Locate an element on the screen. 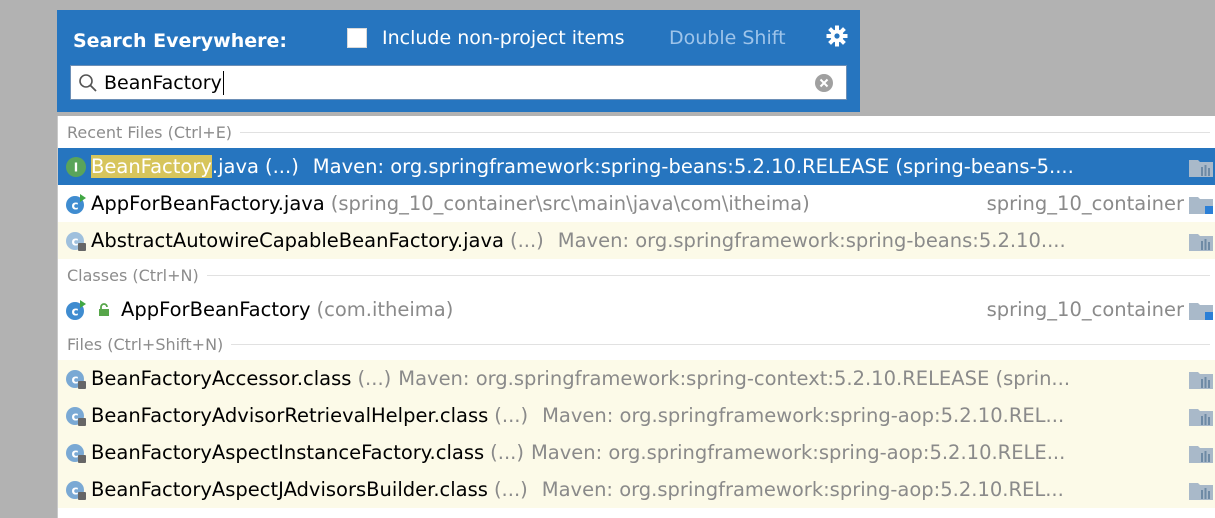 Image resolution: width=1215 pixels, height=518 pixels. search-input: BeanFactory is located at coordinates (458, 82).